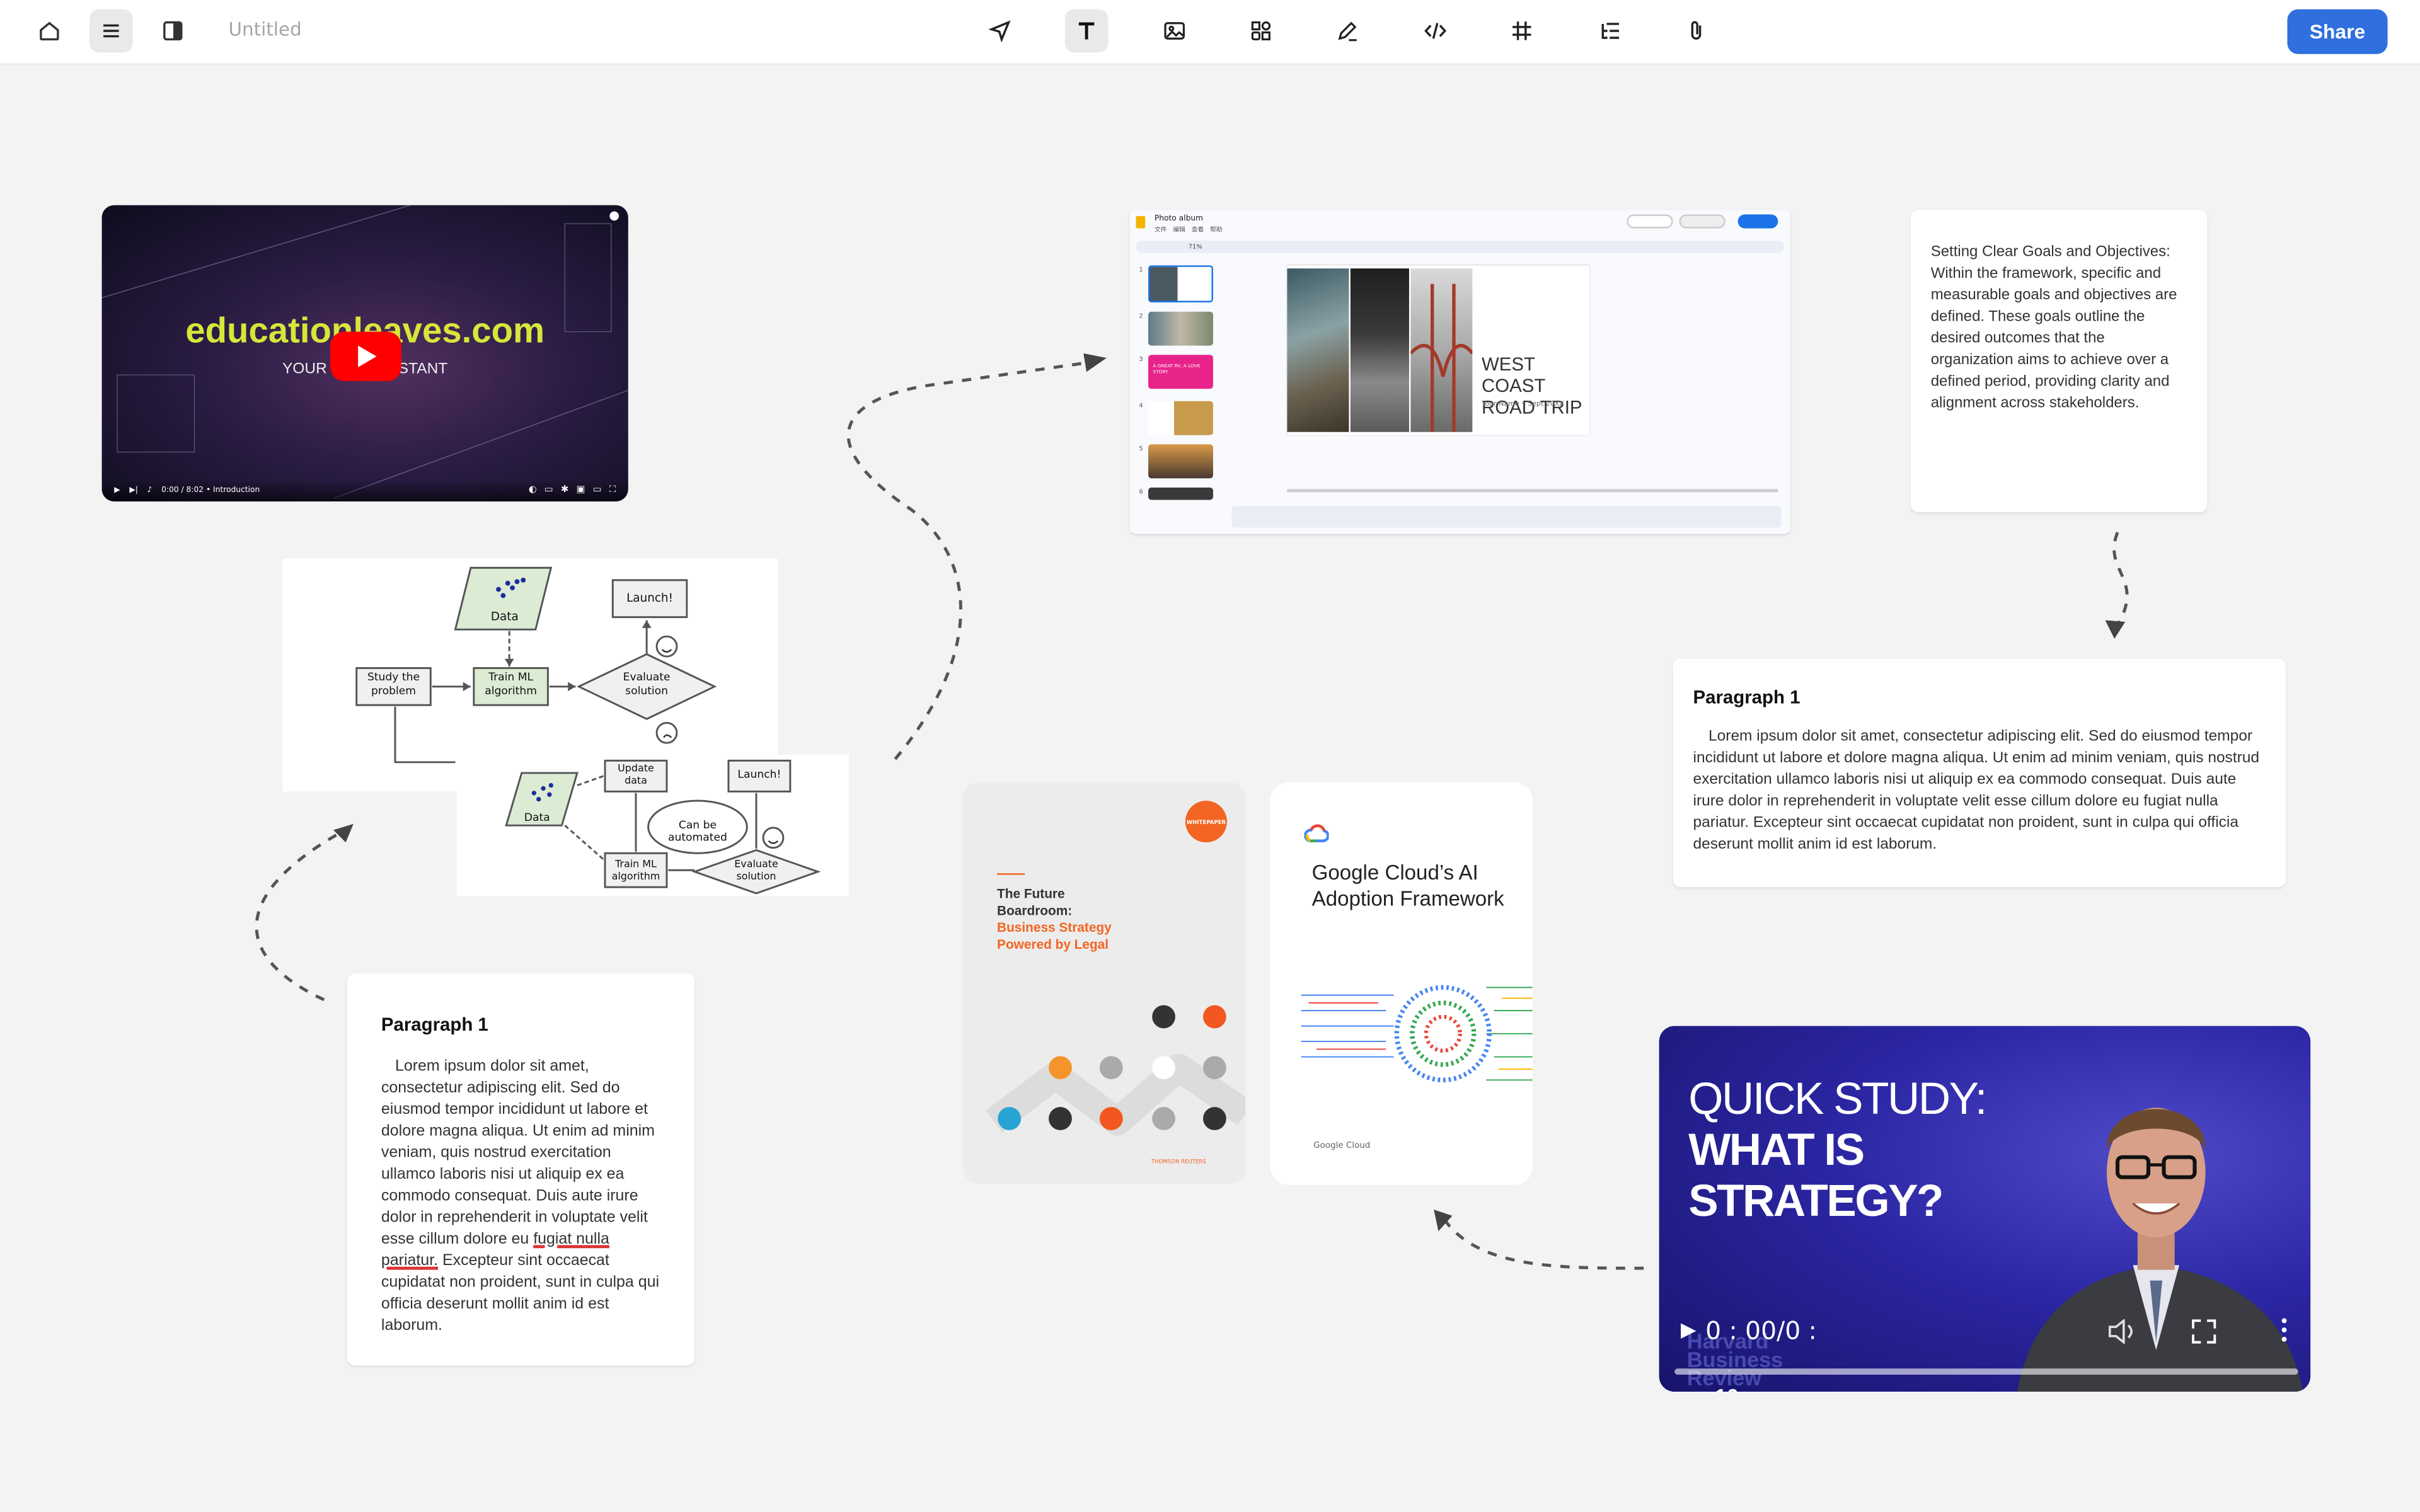 The height and width of the screenshot is (1512, 2420). What do you see at coordinates (2204, 1331) in the screenshot?
I see `fullscreen-icon` at bounding box center [2204, 1331].